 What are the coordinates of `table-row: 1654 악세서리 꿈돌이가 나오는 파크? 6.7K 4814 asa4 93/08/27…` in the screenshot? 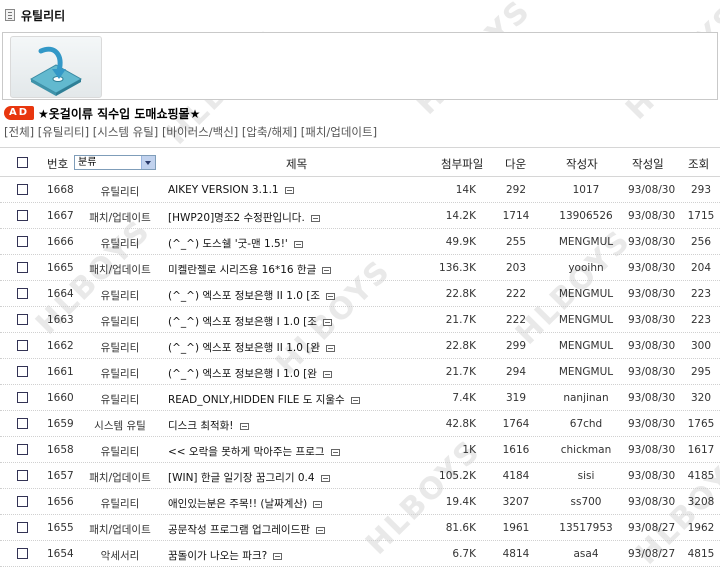 It's located at (360, 554).